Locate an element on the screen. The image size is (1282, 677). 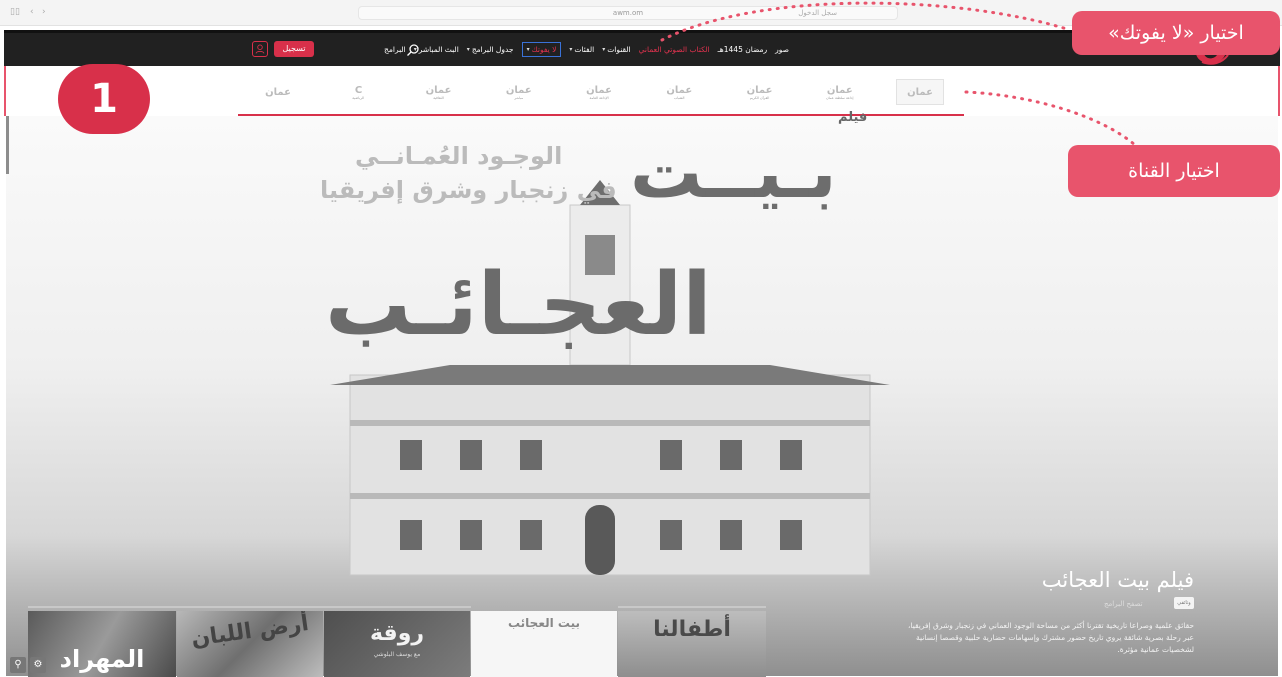
nav-item-6: الكتاب الصوتي العماني is located at coordinates (674, 49).